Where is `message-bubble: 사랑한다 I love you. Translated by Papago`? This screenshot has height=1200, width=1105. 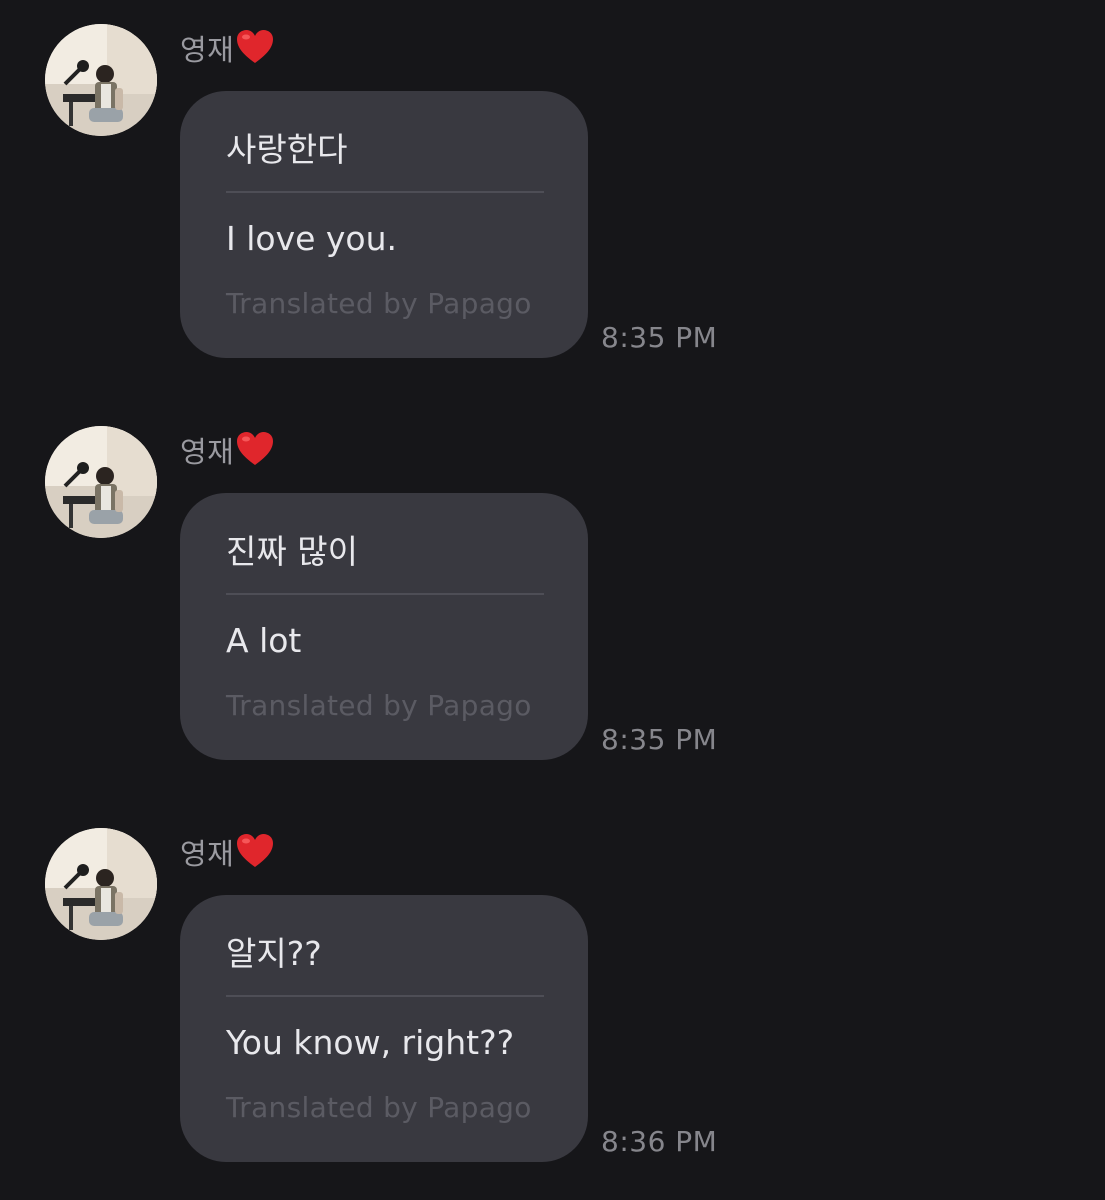 message-bubble: 사랑한다 I love you. Translated by Papago is located at coordinates (384, 224).